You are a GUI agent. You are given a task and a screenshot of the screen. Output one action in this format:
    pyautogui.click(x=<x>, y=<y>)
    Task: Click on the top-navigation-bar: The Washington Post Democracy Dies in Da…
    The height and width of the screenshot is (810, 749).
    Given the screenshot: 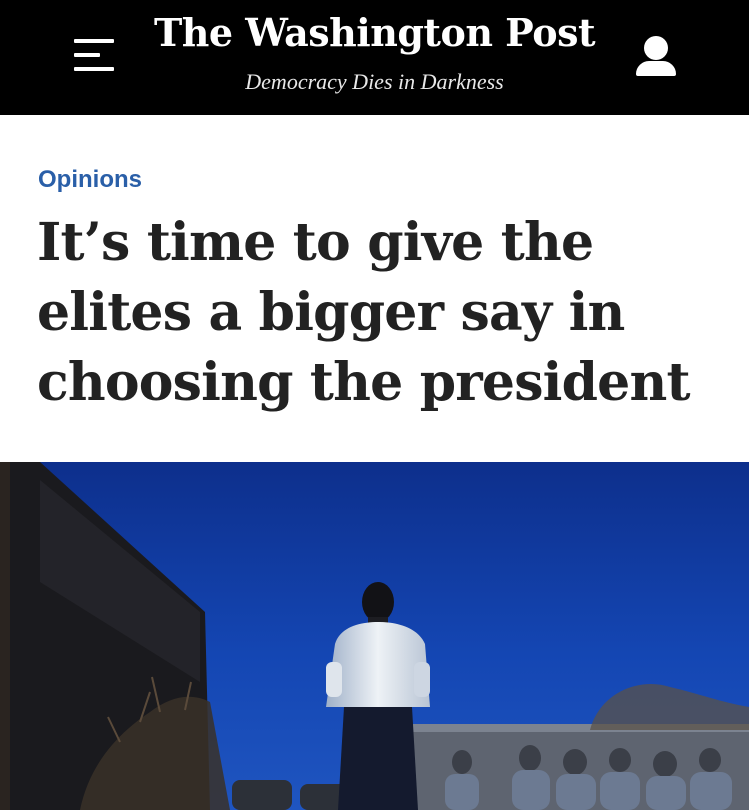 What is the action you would take?
    pyautogui.click(x=374, y=57)
    